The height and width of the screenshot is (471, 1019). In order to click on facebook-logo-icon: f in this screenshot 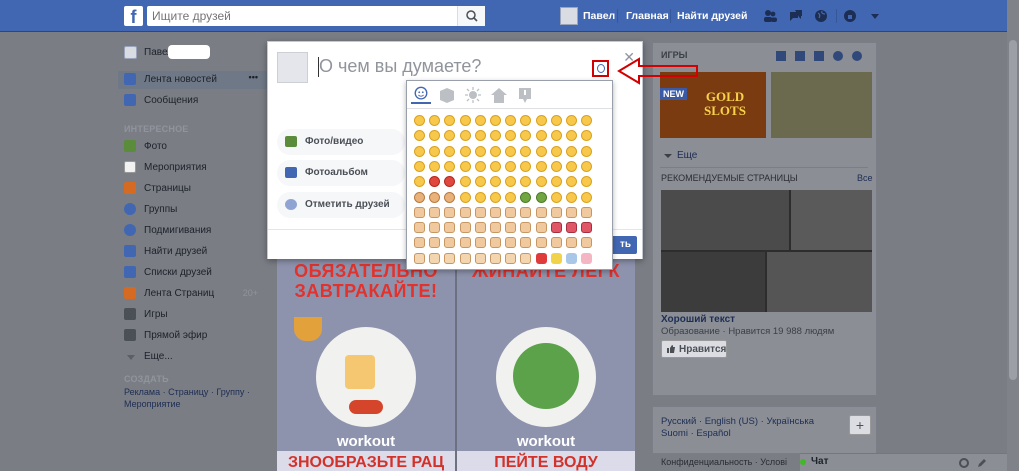, I will do `click(133, 16)`.